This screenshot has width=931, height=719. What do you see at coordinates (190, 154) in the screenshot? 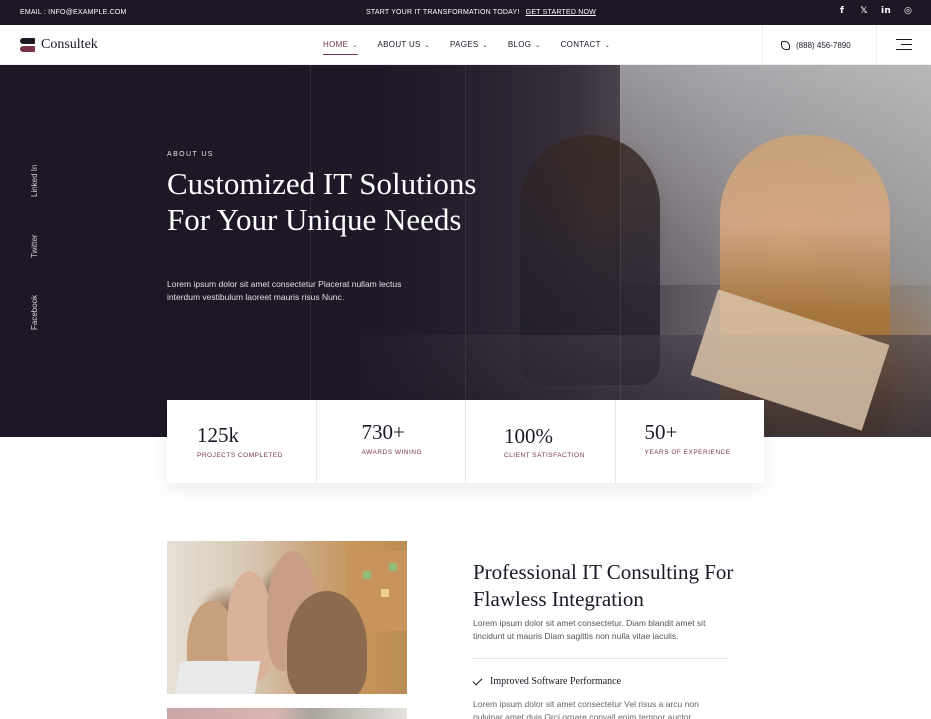
I see `hero-eyebrow: ABOUT US` at bounding box center [190, 154].